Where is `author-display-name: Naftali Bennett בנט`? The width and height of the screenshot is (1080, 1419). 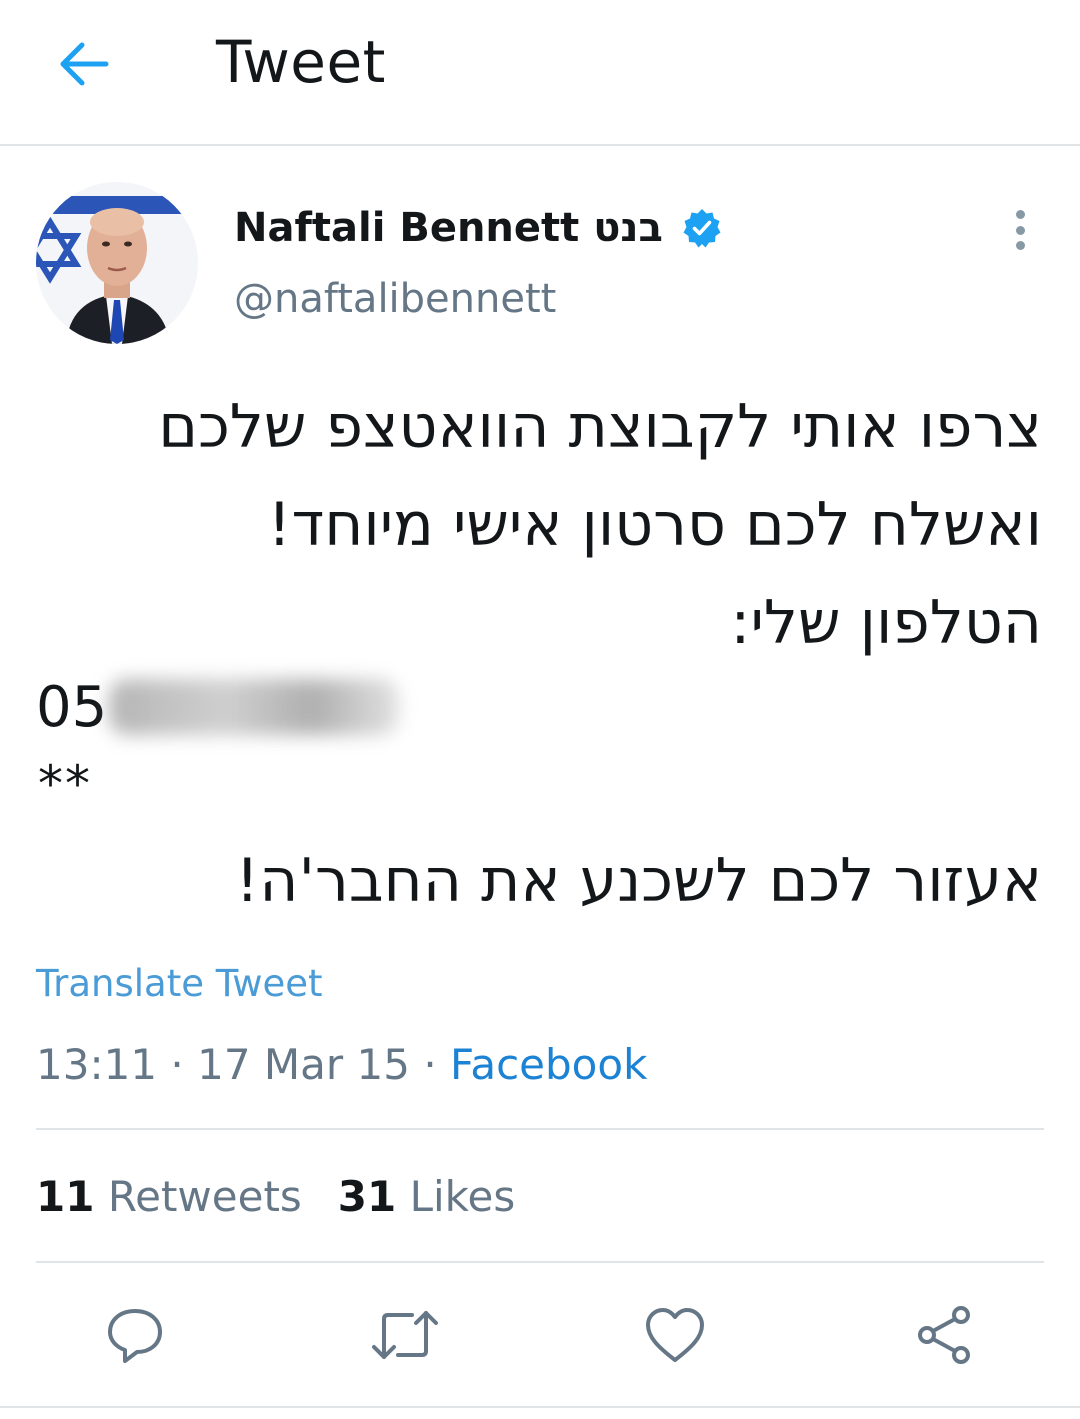
author-display-name: Naftali Bennett בנט is located at coordinates (448, 228).